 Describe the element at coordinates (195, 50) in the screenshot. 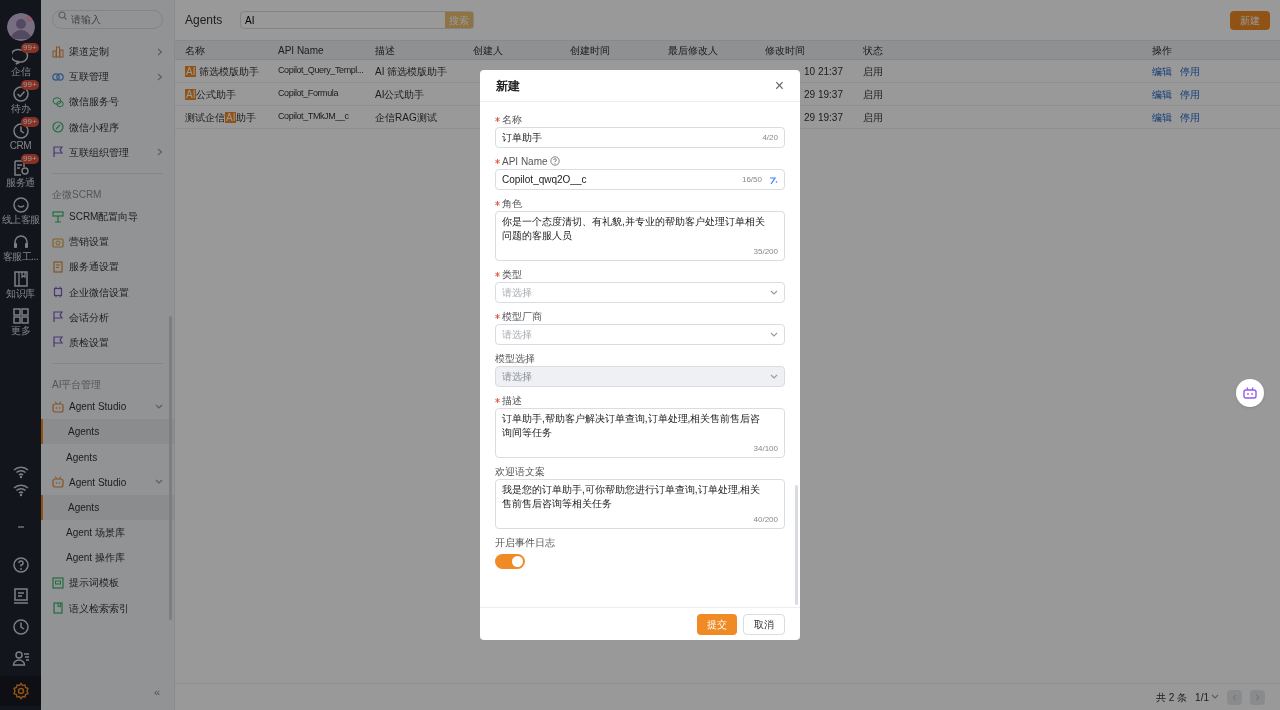

I see `column-header: 名称` at that location.